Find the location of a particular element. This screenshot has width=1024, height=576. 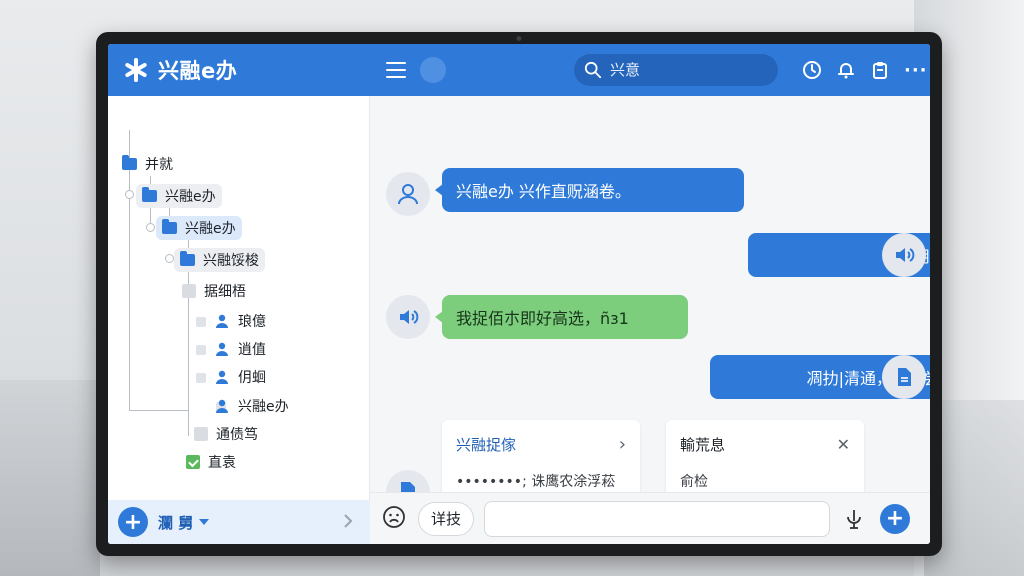

bell-icon is located at coordinates (846, 70).